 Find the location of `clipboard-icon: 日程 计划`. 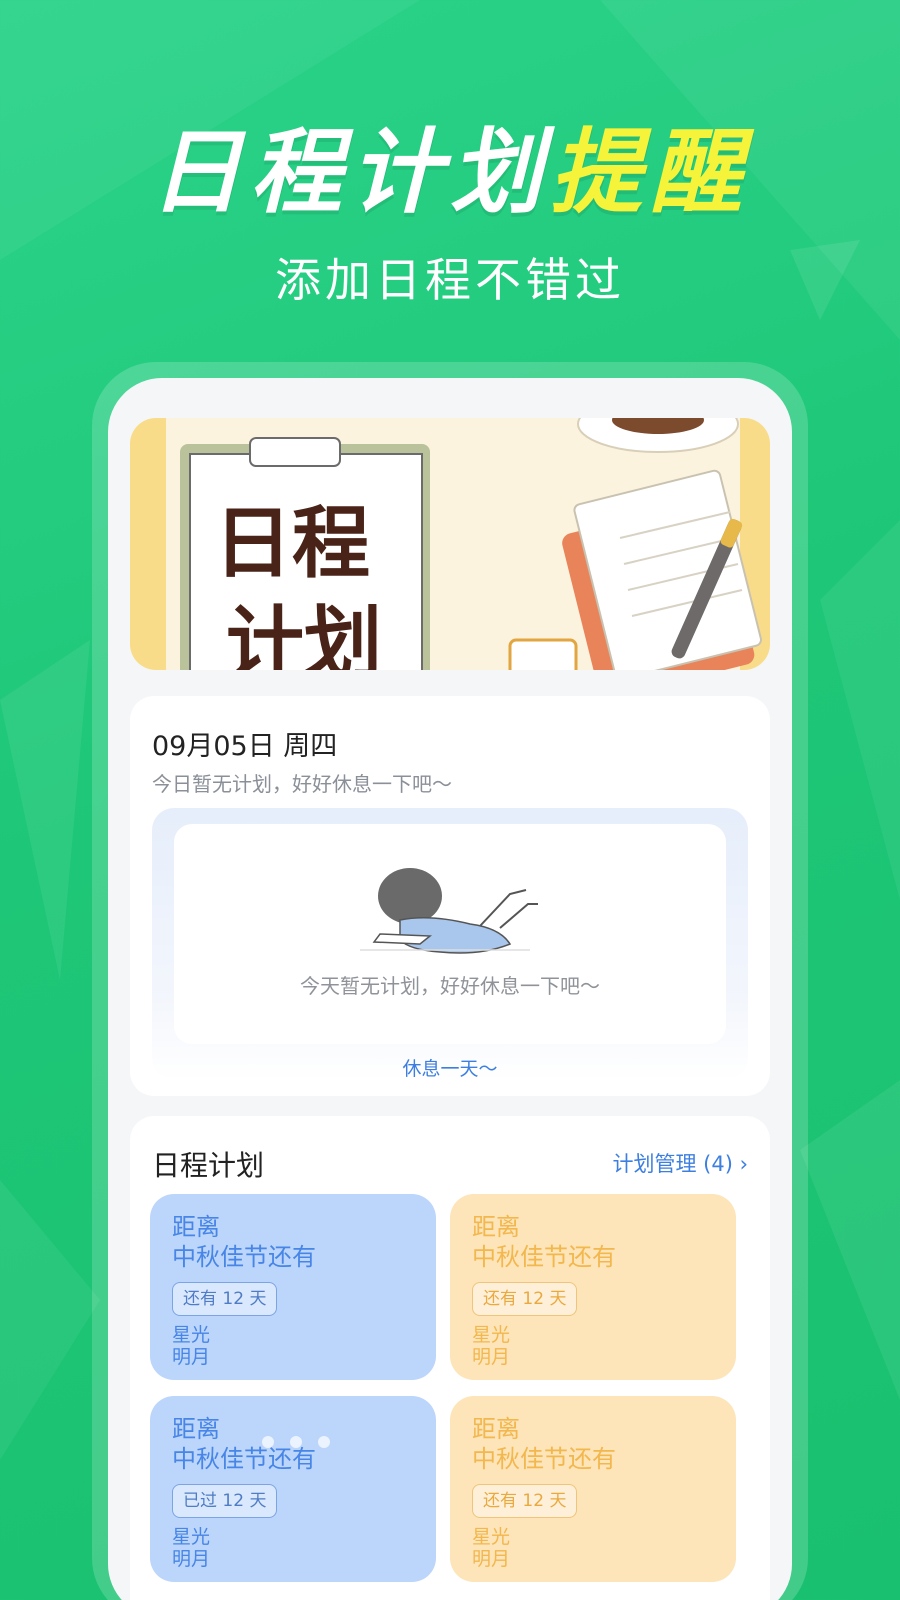

clipboard-icon: 日程 计划 is located at coordinates (305, 553).